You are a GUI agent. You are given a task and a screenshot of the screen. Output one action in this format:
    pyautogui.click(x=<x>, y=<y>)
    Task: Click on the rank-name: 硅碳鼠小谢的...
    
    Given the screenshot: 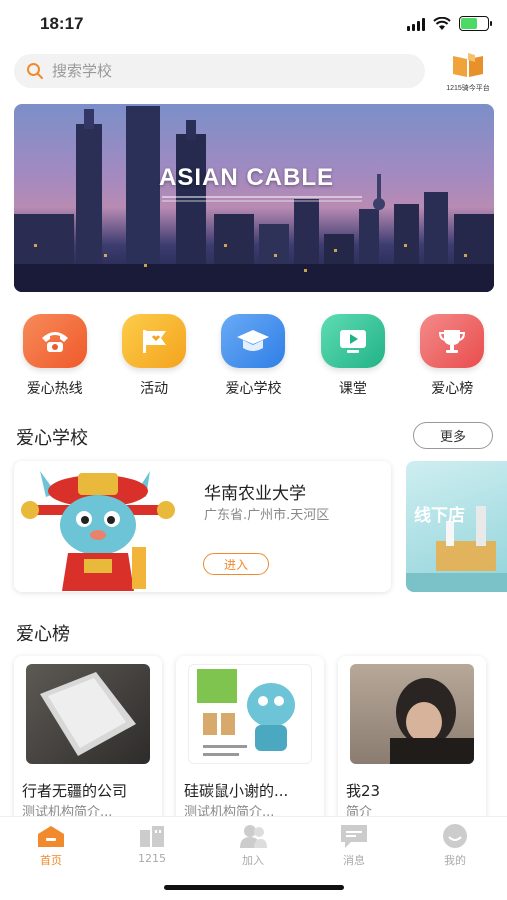 What is the action you would take?
    pyautogui.click(x=236, y=791)
    